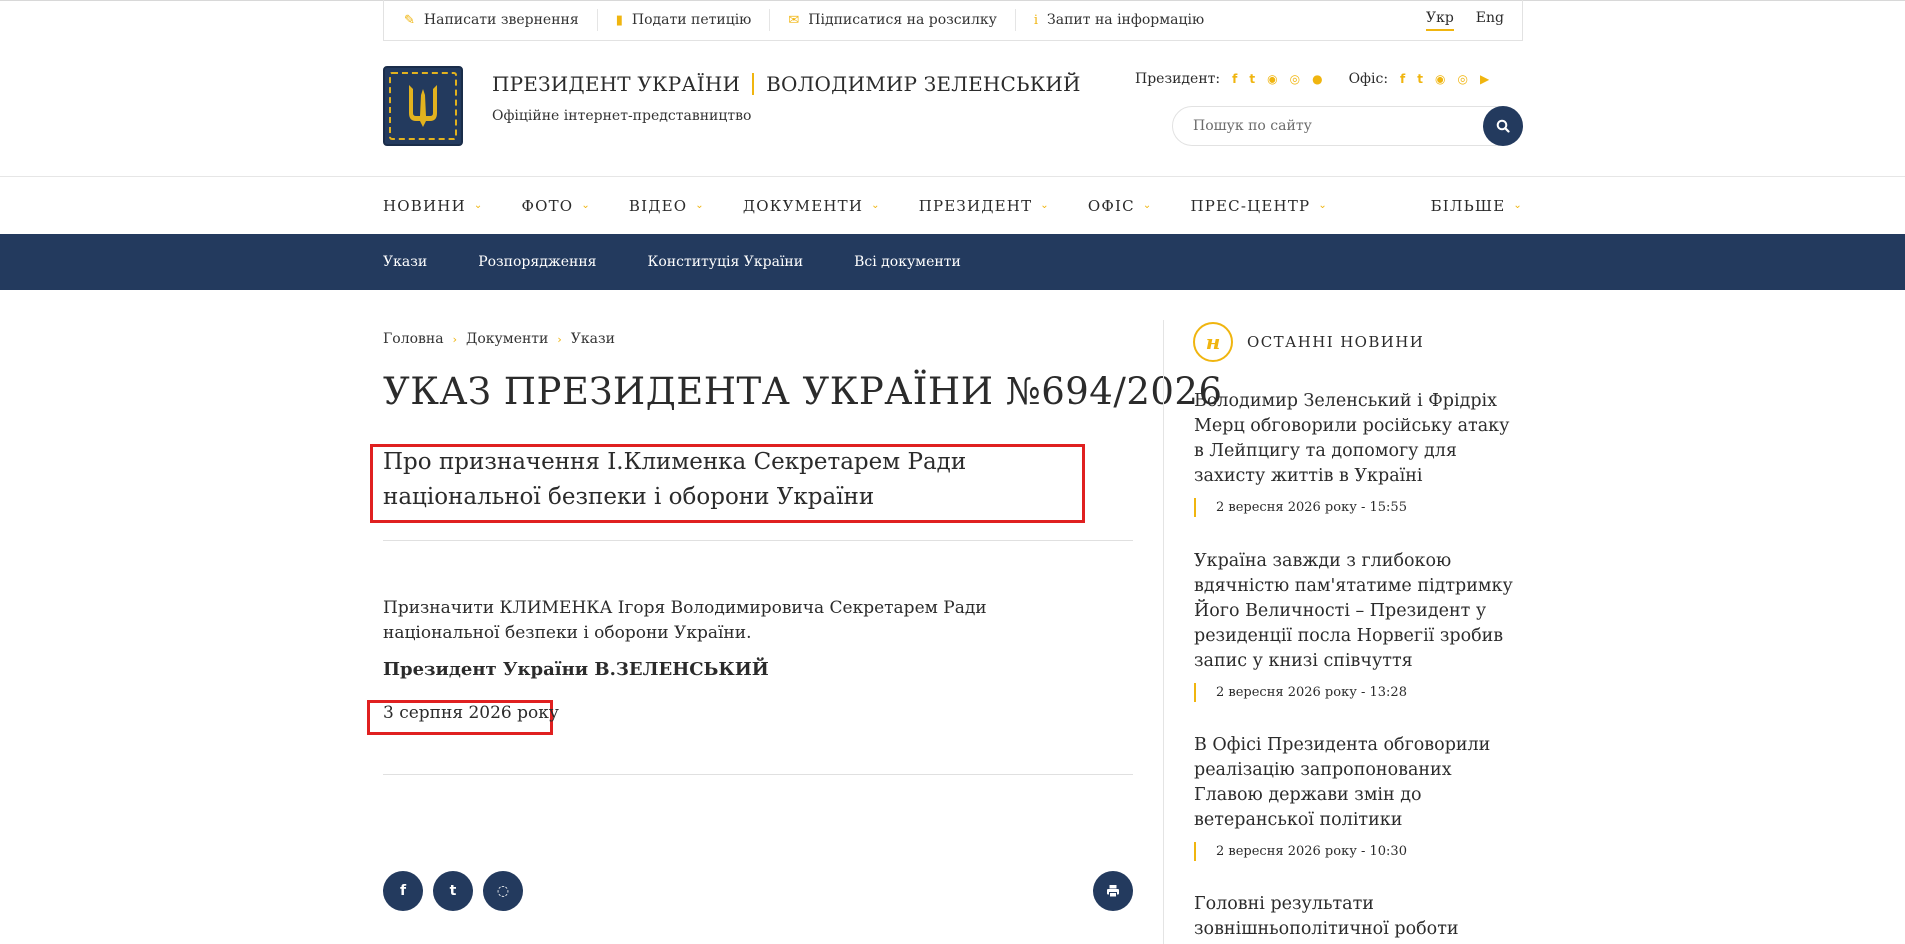  I want to click on decree-date: 3 серпня 2026 року, so click(471, 713).